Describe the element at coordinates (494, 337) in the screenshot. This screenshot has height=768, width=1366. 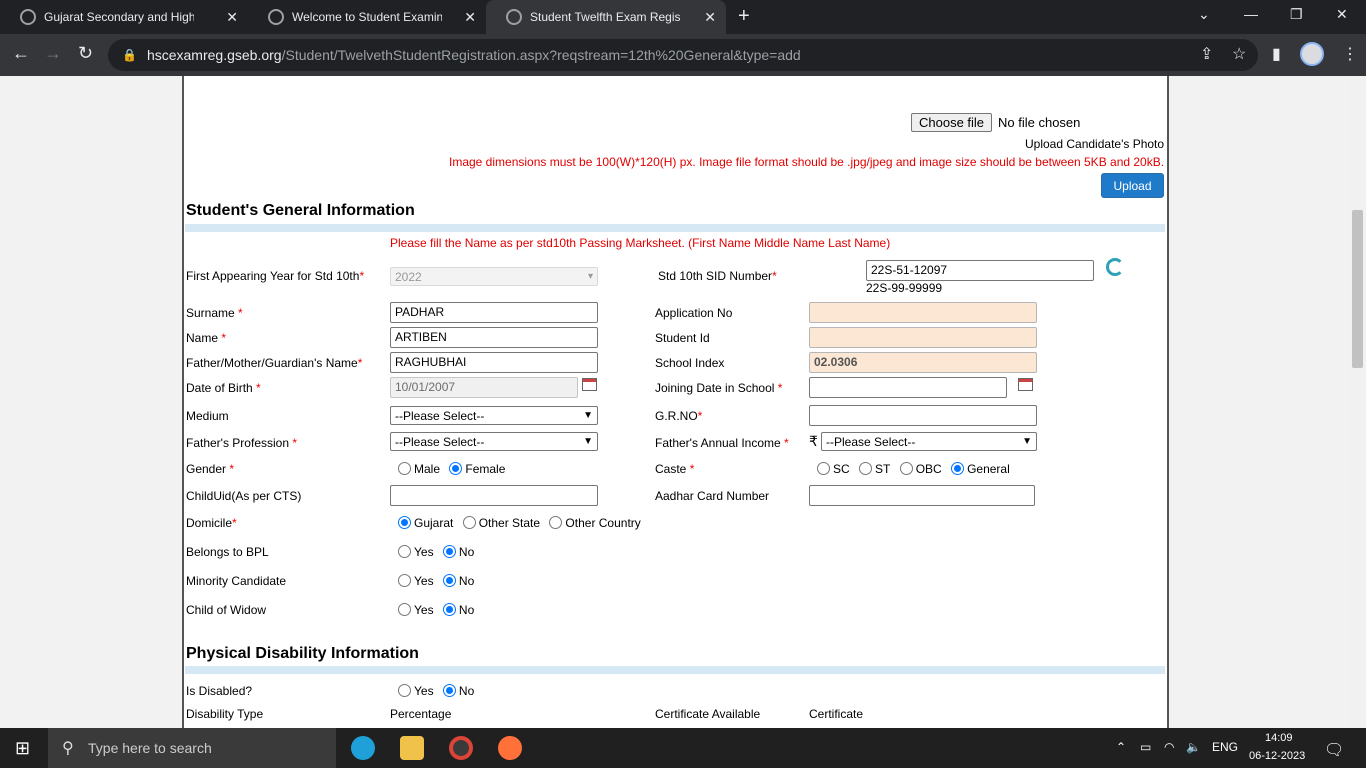
I see `name-input: ARTIBEN` at that location.